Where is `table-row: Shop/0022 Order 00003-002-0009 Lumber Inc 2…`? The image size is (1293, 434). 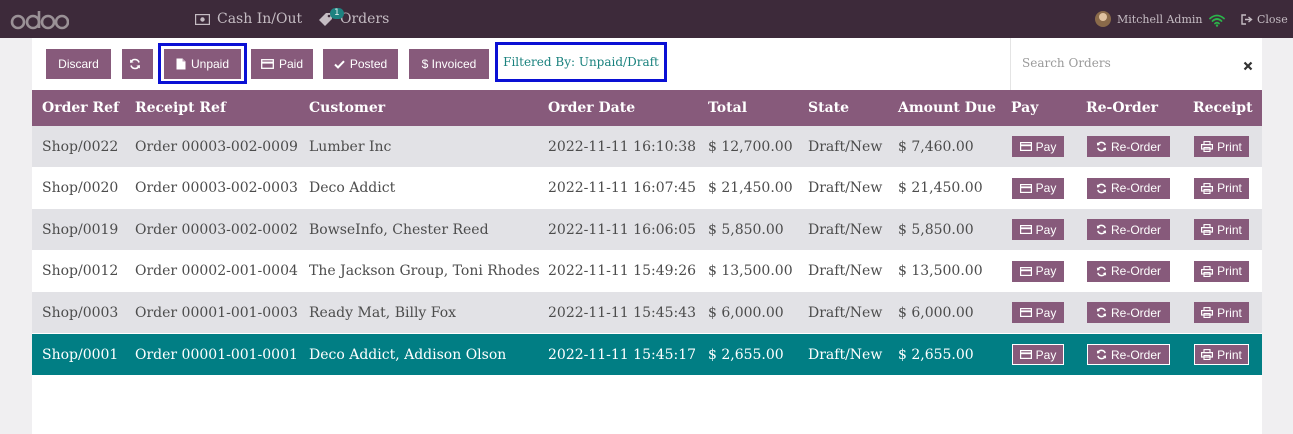
table-row: Shop/0022 Order 00003-002-0009 Lumber Inc 2… is located at coordinates (647, 146).